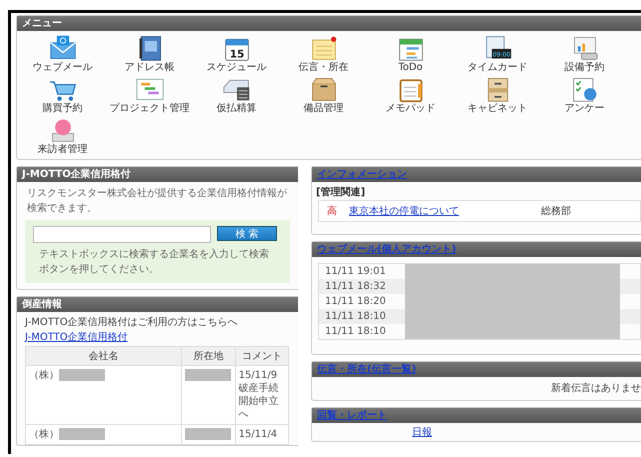  I want to click on category-label: [管理関連], so click(340, 193).